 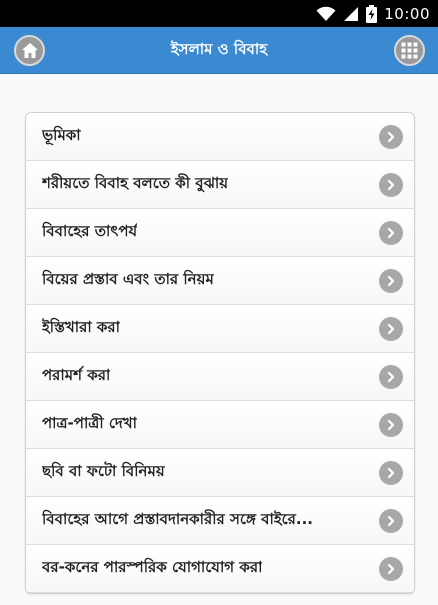 What do you see at coordinates (76, 375) in the screenshot?
I see `list-item-label: পরামর্শ করা` at bounding box center [76, 375].